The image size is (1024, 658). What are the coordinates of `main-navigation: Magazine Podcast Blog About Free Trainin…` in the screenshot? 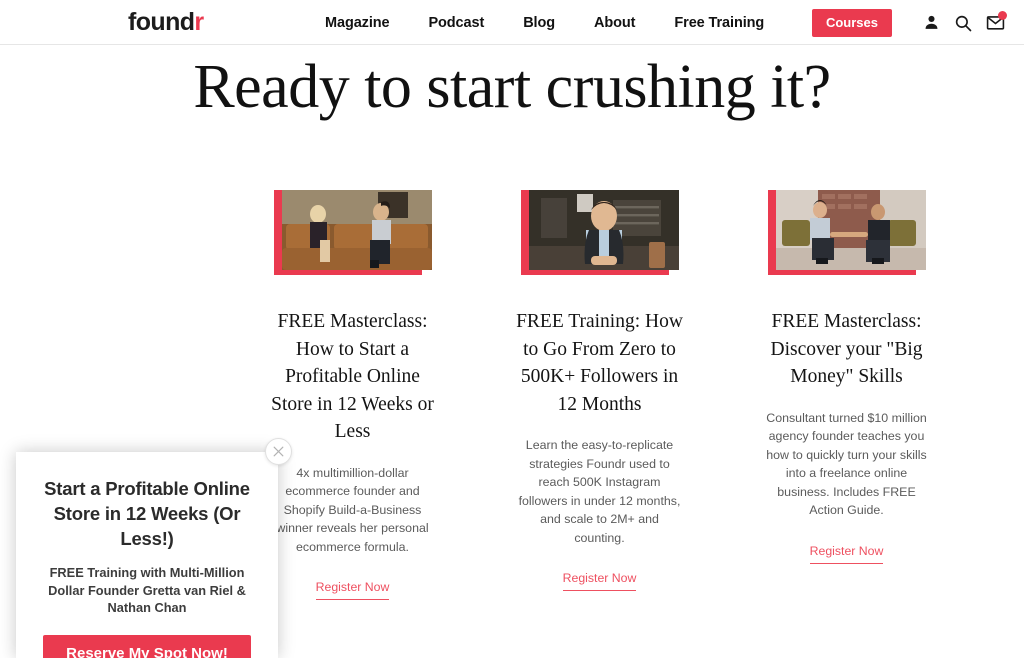 It's located at (544, 22).